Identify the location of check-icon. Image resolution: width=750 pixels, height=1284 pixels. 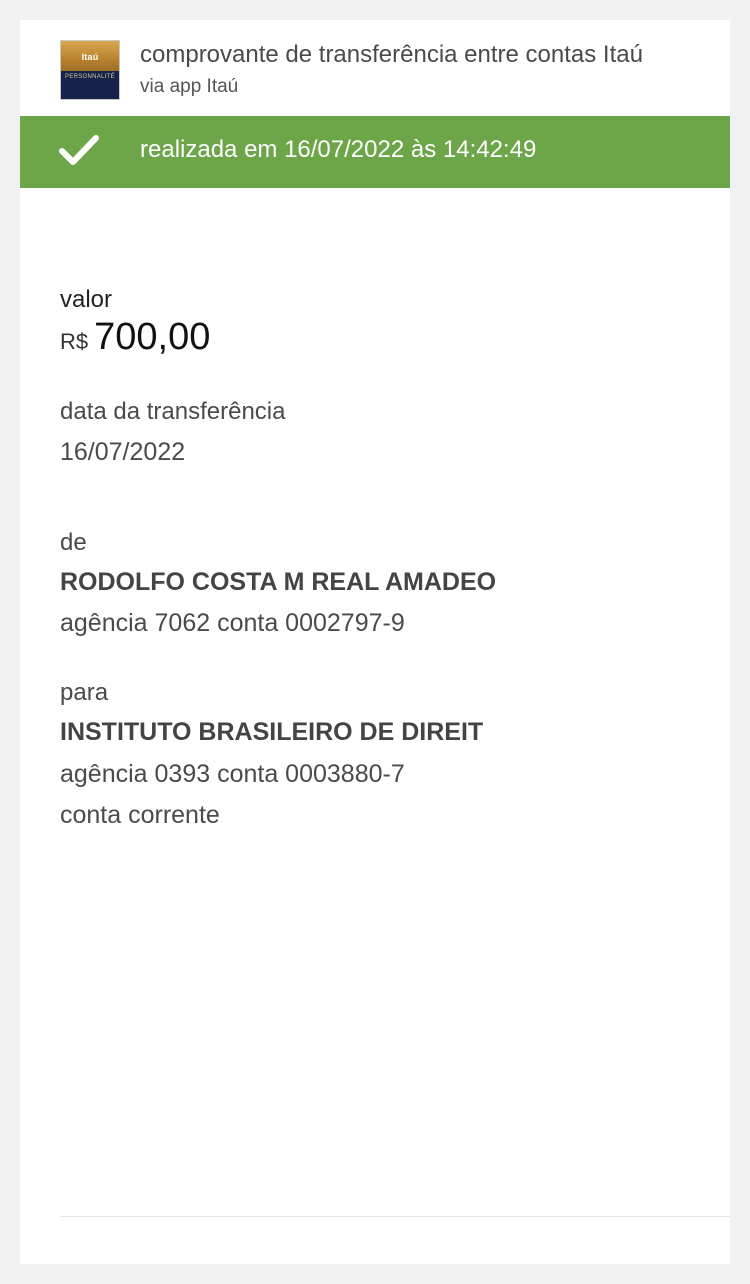
(79, 150).